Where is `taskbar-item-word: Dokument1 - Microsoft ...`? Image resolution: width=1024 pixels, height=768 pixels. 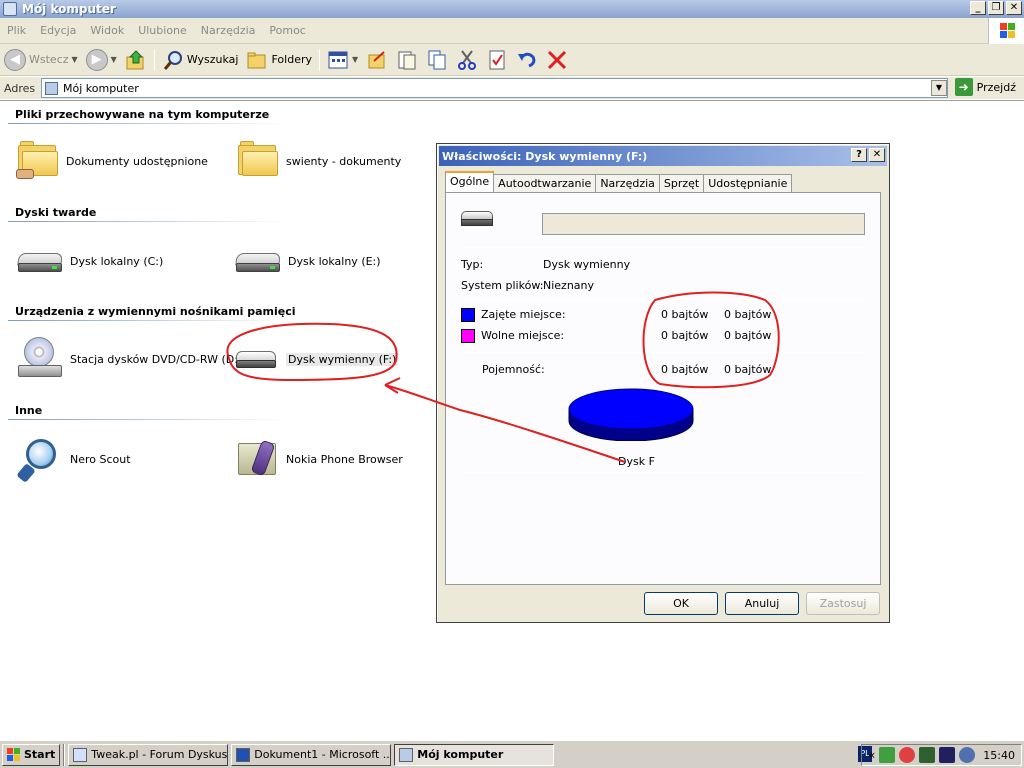 taskbar-item-word: Dokument1 - Microsoft ... is located at coordinates (311, 754).